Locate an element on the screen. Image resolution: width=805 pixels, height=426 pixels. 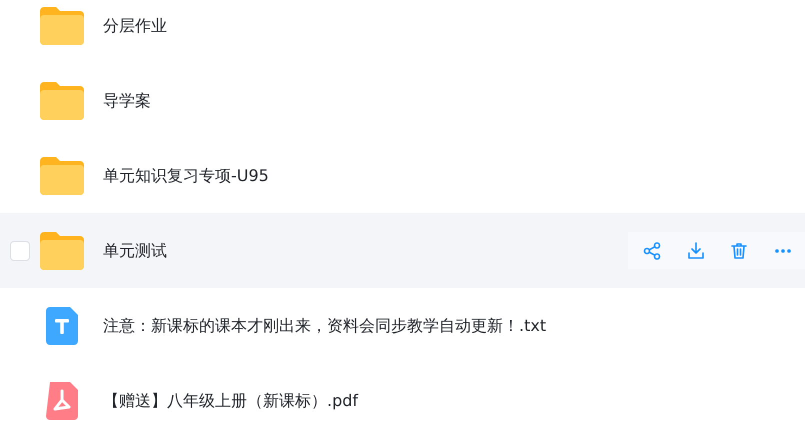
file-name: 注意：新课标的课本才刚出来，资料会同步教学自动更新！.txt is located at coordinates (324, 326).